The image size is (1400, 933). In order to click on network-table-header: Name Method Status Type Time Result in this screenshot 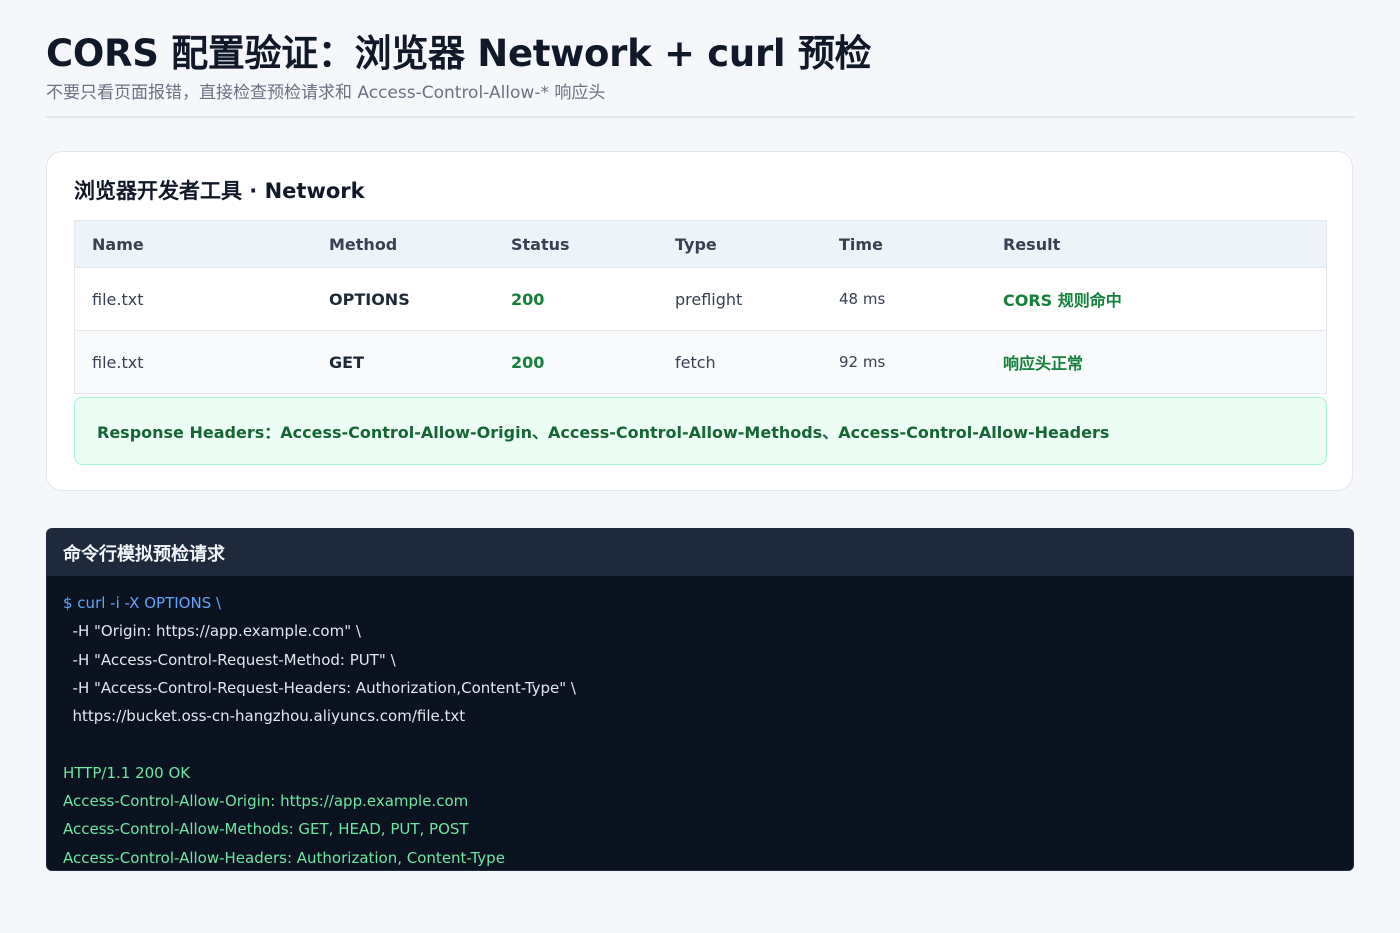, I will do `click(700, 244)`.